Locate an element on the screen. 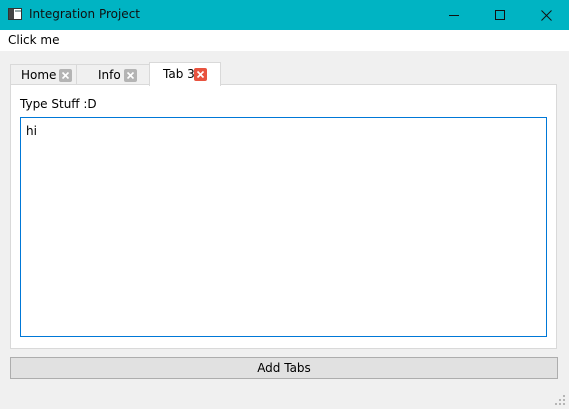 The height and width of the screenshot is (409, 569). add-tabs-button: Add Tabs is located at coordinates (284, 368).